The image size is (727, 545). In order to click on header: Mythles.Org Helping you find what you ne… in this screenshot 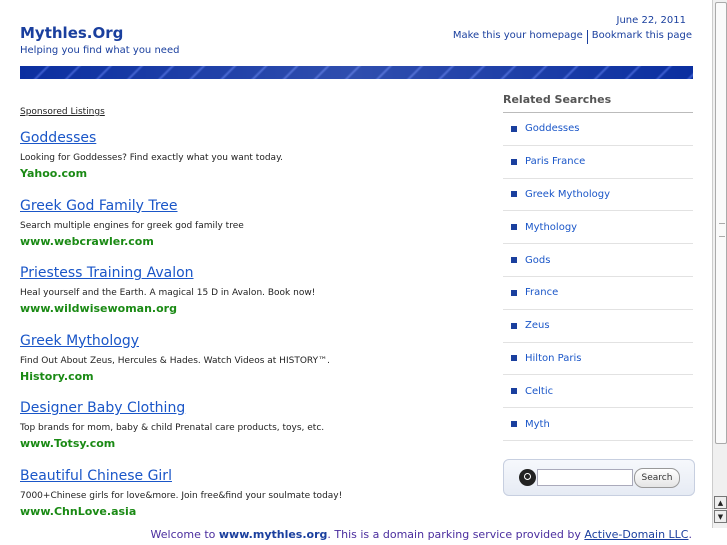, I will do `click(356, 32)`.